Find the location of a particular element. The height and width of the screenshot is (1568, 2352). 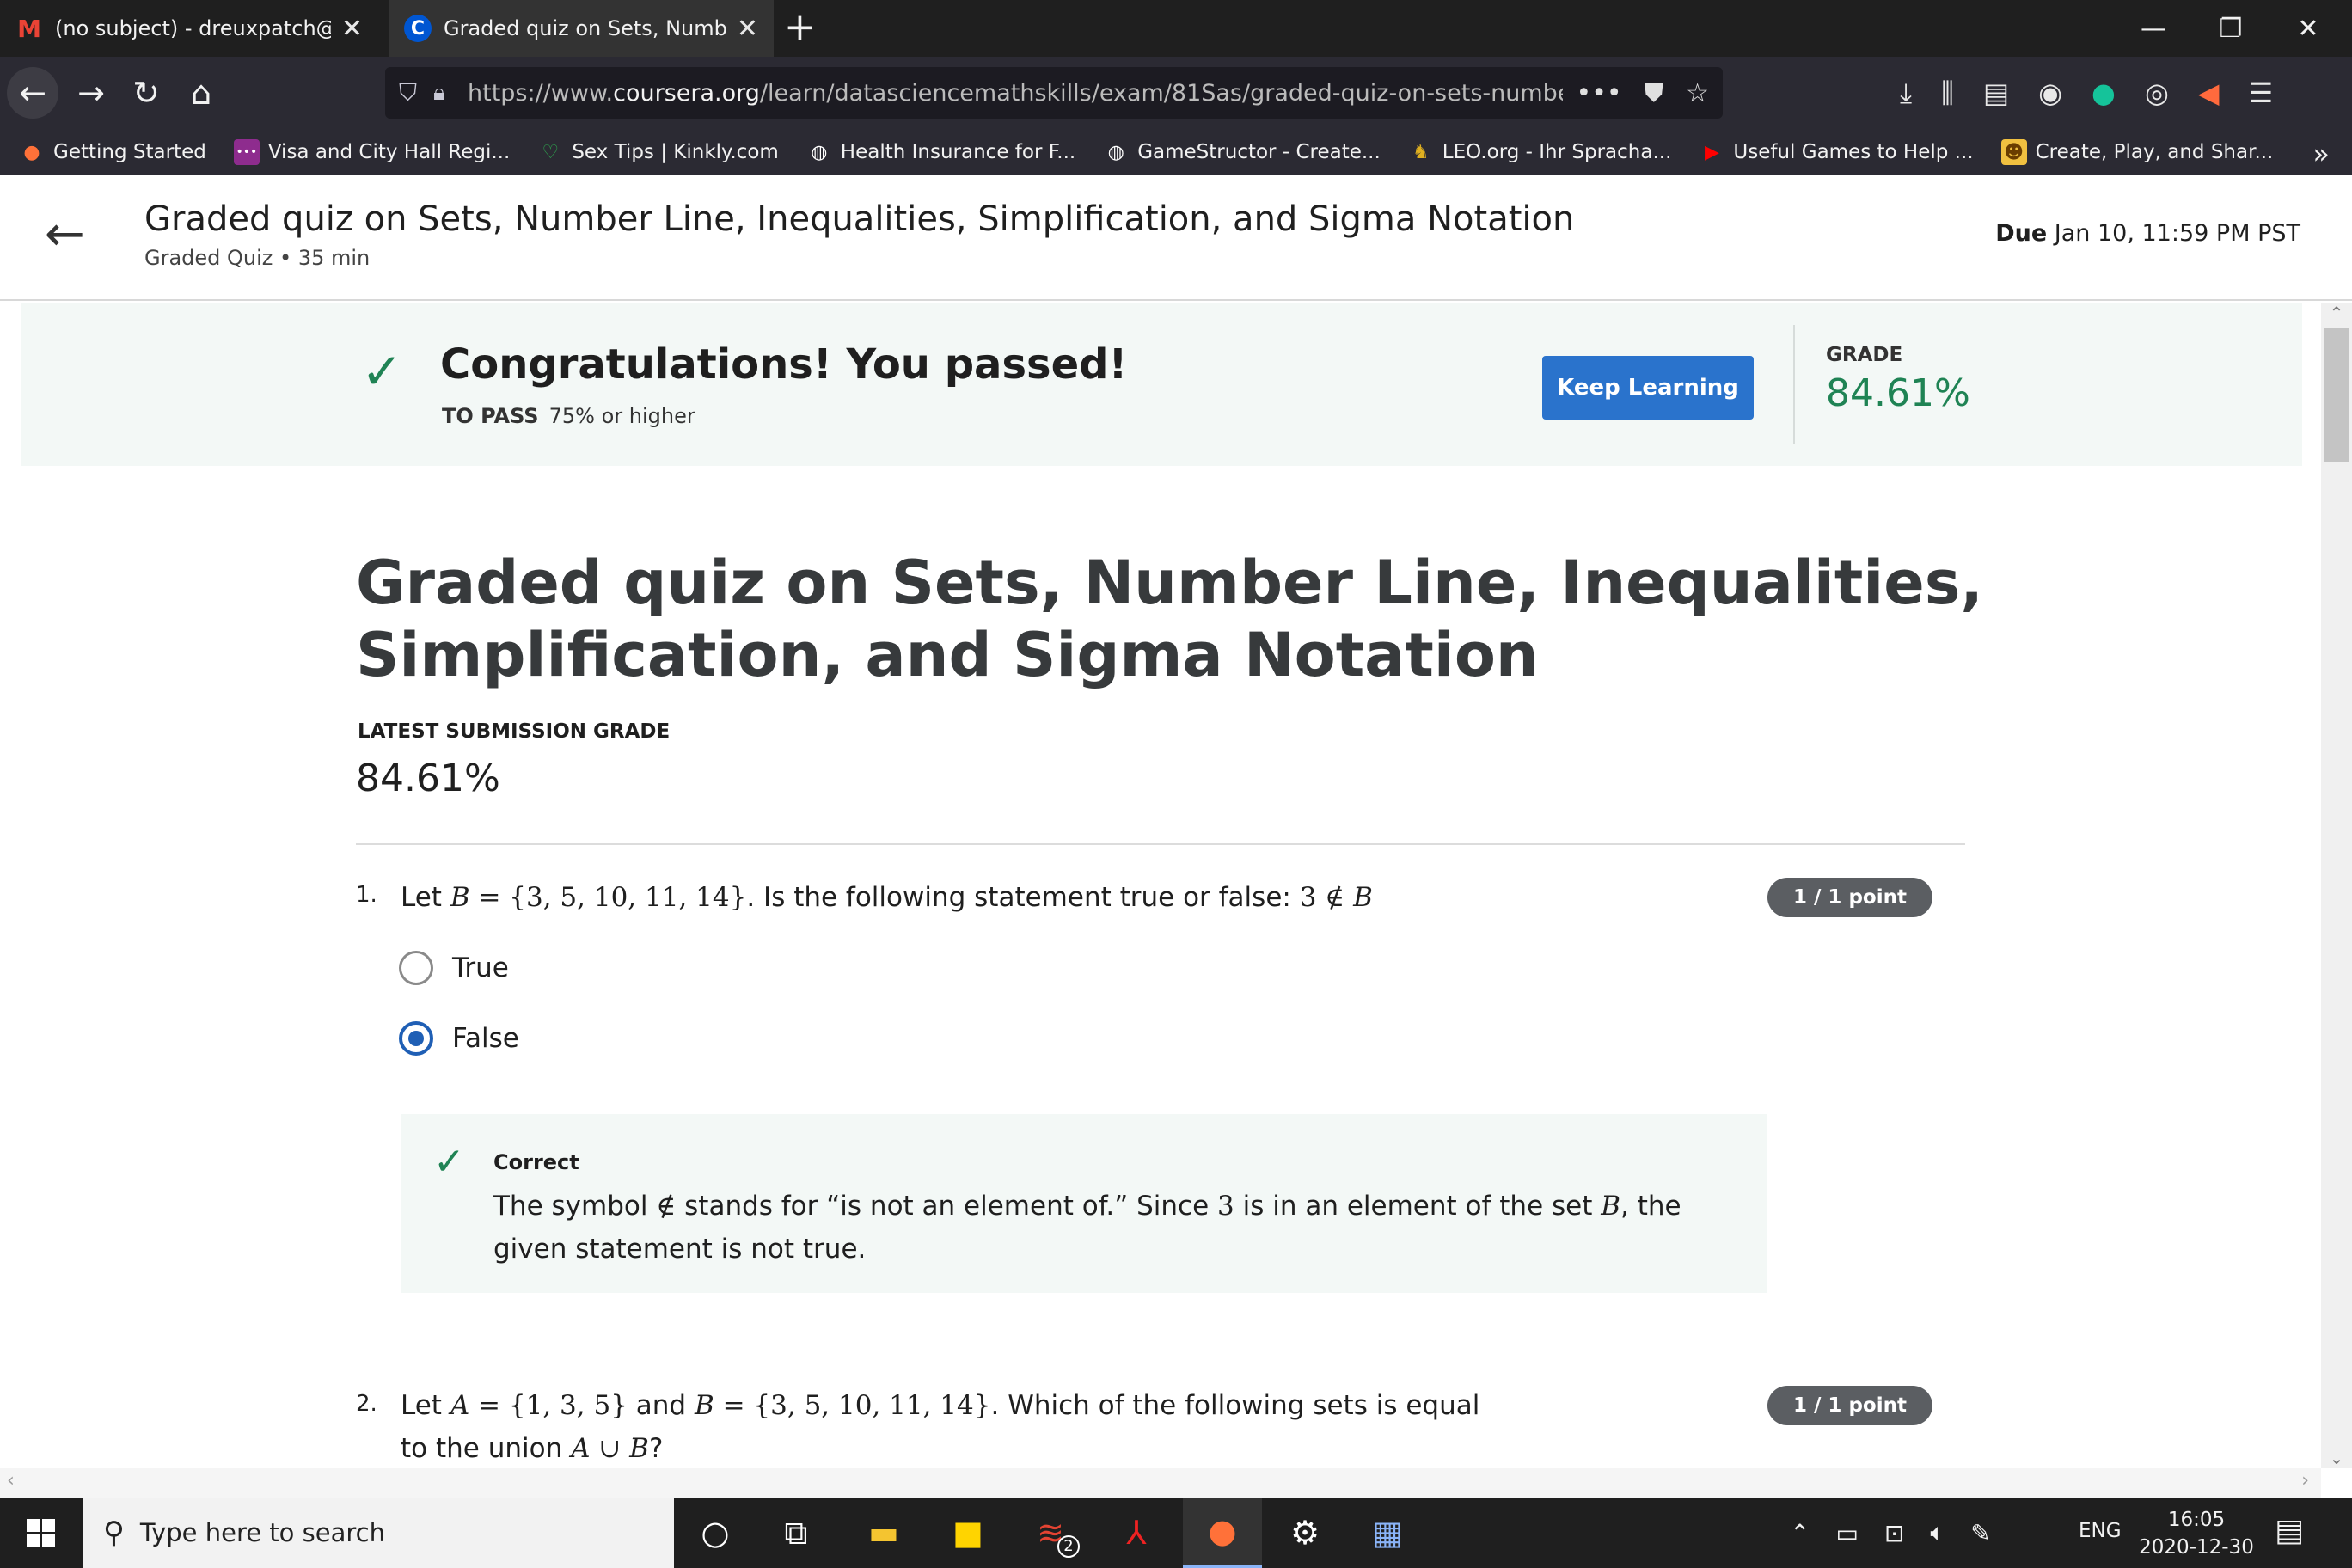

youtube-icon: ▶ is located at coordinates (1711, 152).